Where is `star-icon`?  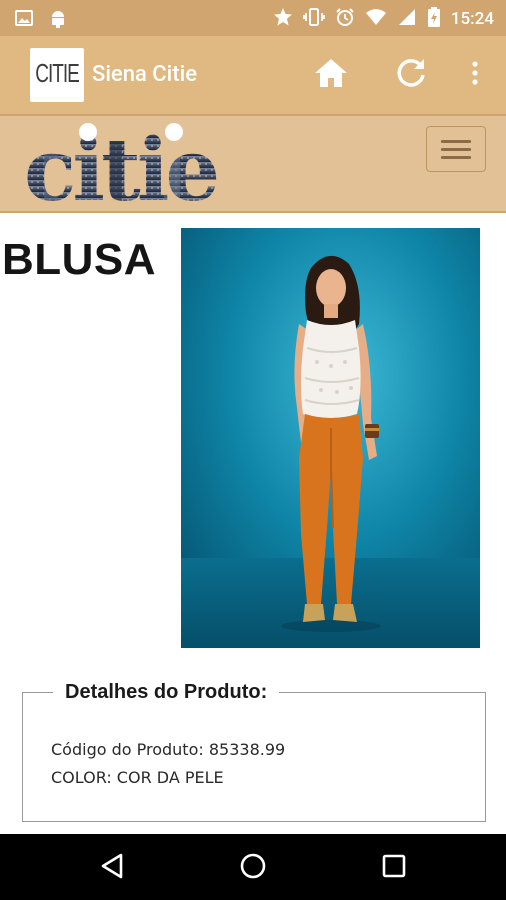
star-icon is located at coordinates (283, 19).